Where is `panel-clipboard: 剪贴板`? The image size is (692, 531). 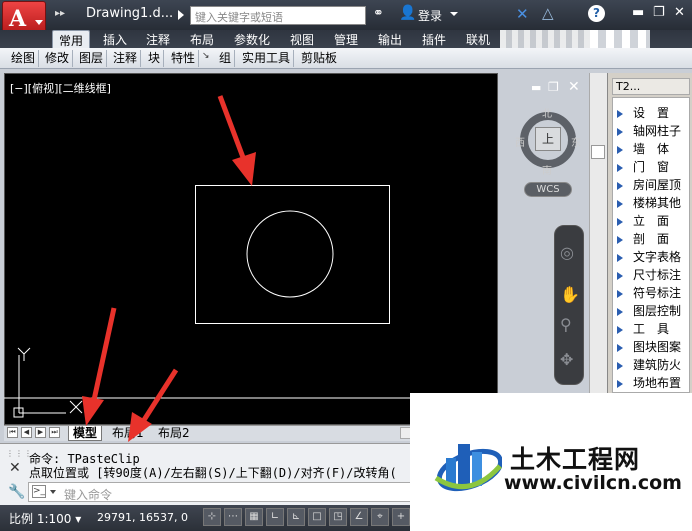
panel-clipboard: 剪贴板 is located at coordinates (319, 58).